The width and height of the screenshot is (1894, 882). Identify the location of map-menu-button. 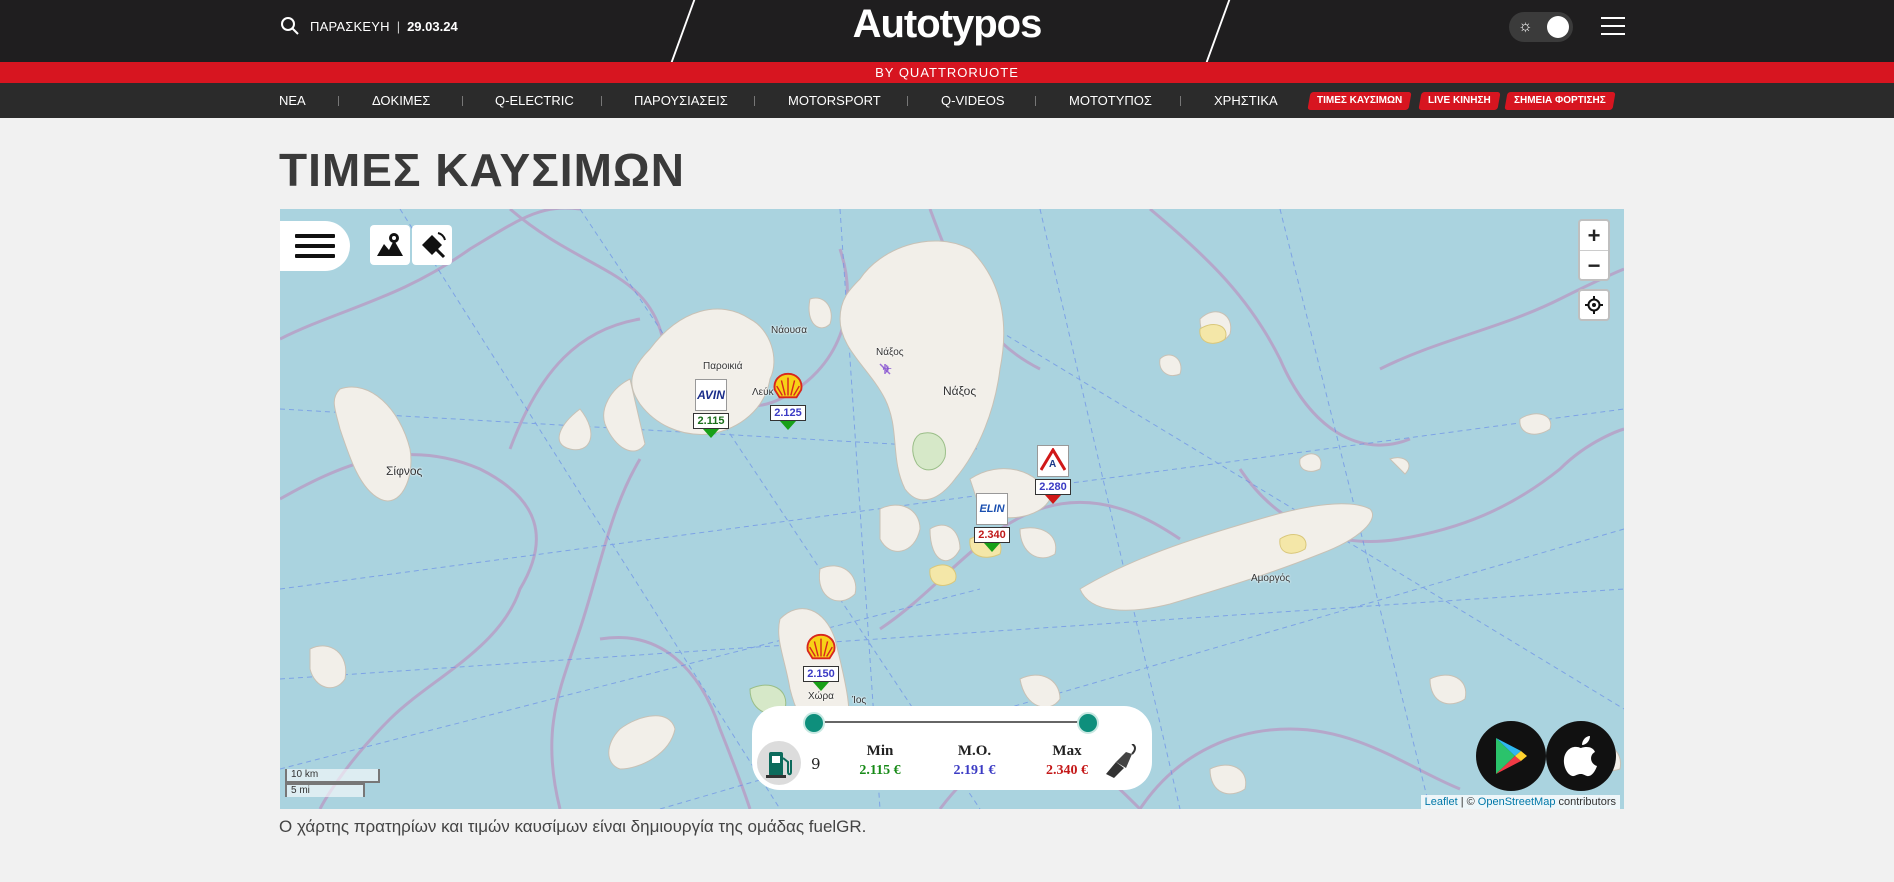
(315, 246).